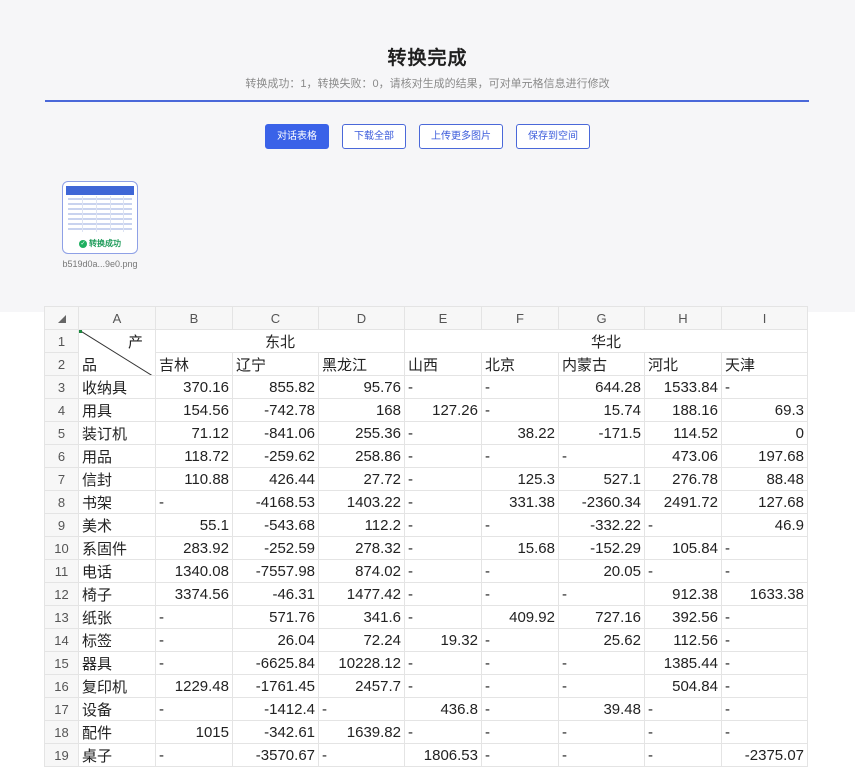 This screenshot has width=855, height=784. Describe the element at coordinates (764, 410) in the screenshot. I see `value-cell: 69.3` at that location.